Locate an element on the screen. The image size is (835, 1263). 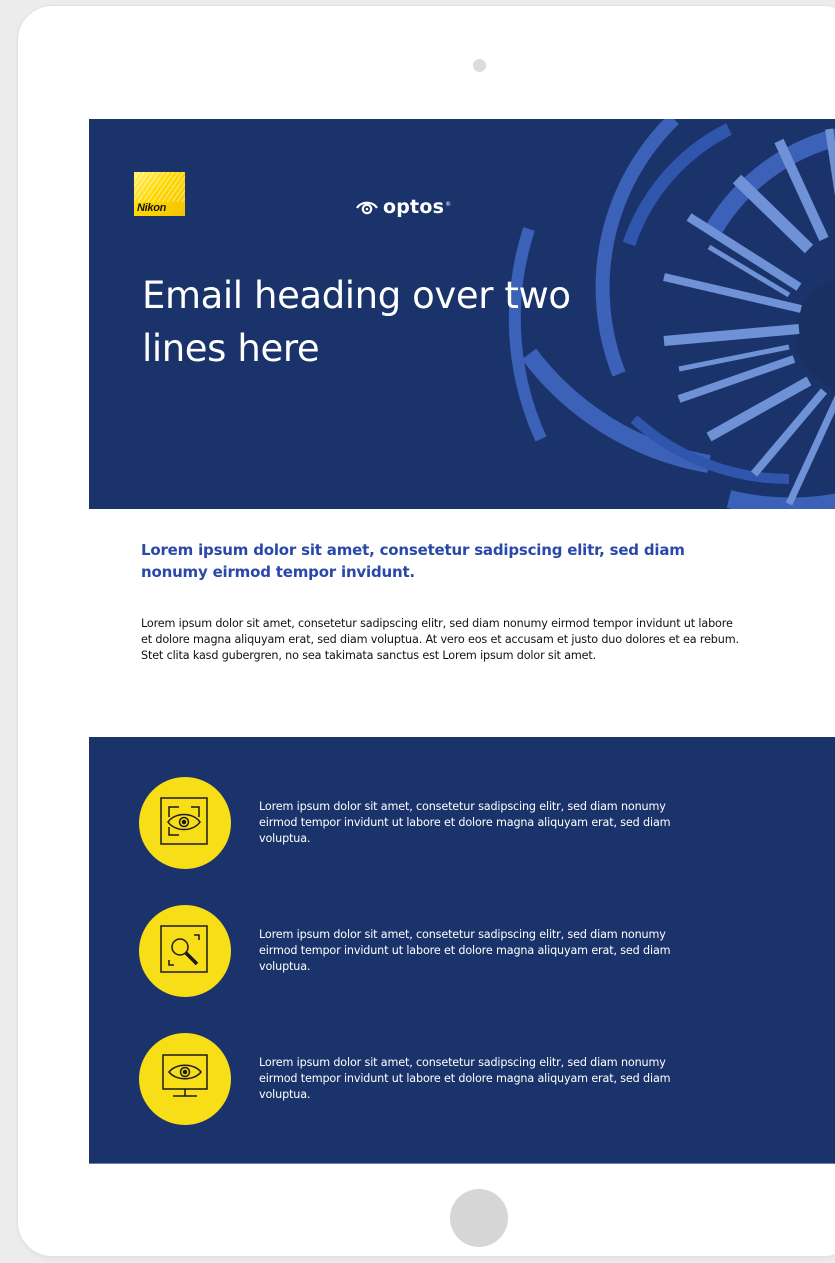
nikon-logo: Nikon is located at coordinates (159, 194).